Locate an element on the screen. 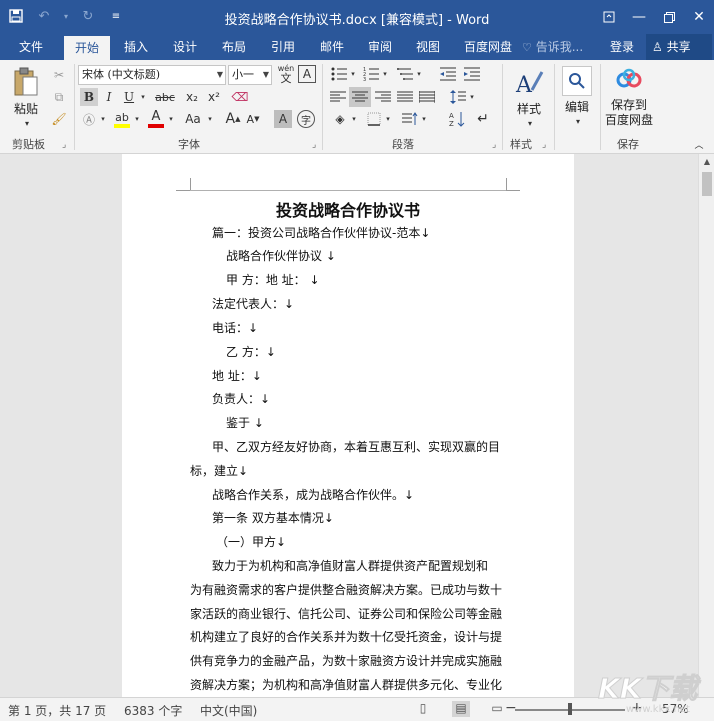 The image size is (714, 721). ribbon-display-options-icon is located at coordinates (609, 17).